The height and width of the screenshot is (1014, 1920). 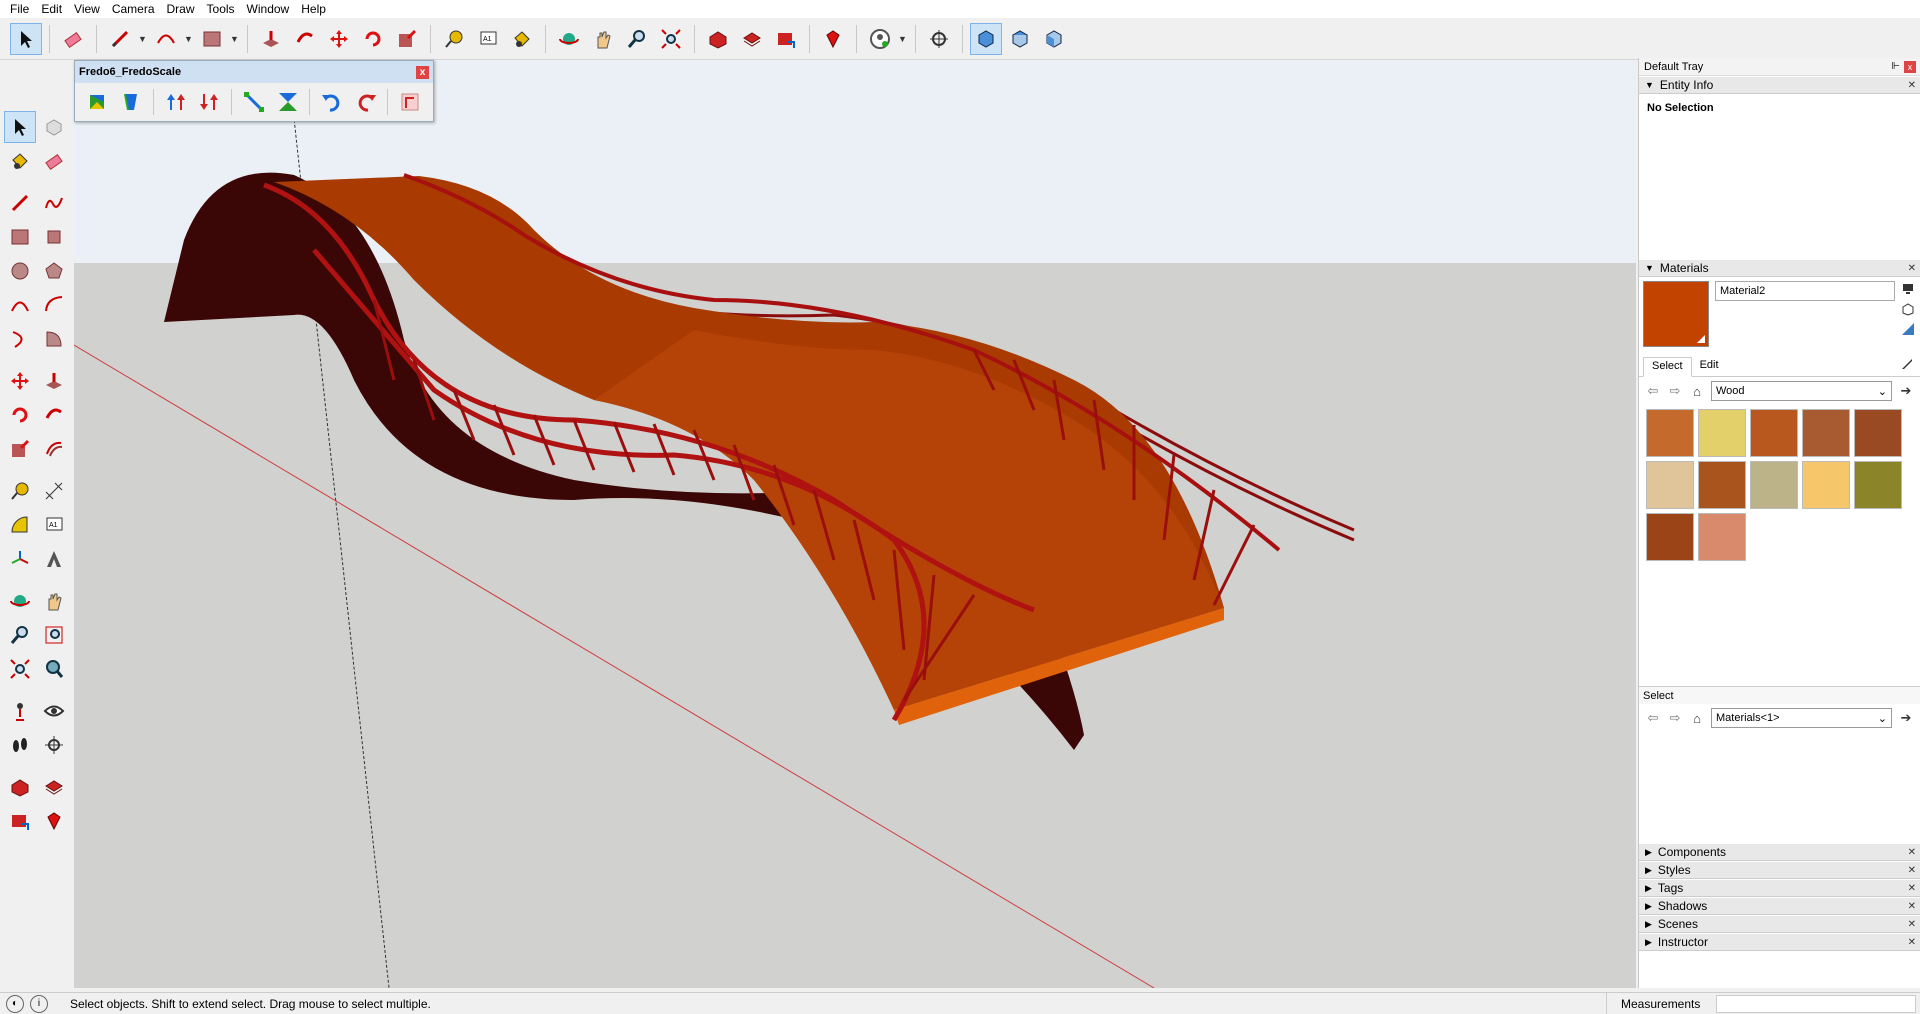 I want to click on menu-edit: Edit, so click(x=51, y=9).